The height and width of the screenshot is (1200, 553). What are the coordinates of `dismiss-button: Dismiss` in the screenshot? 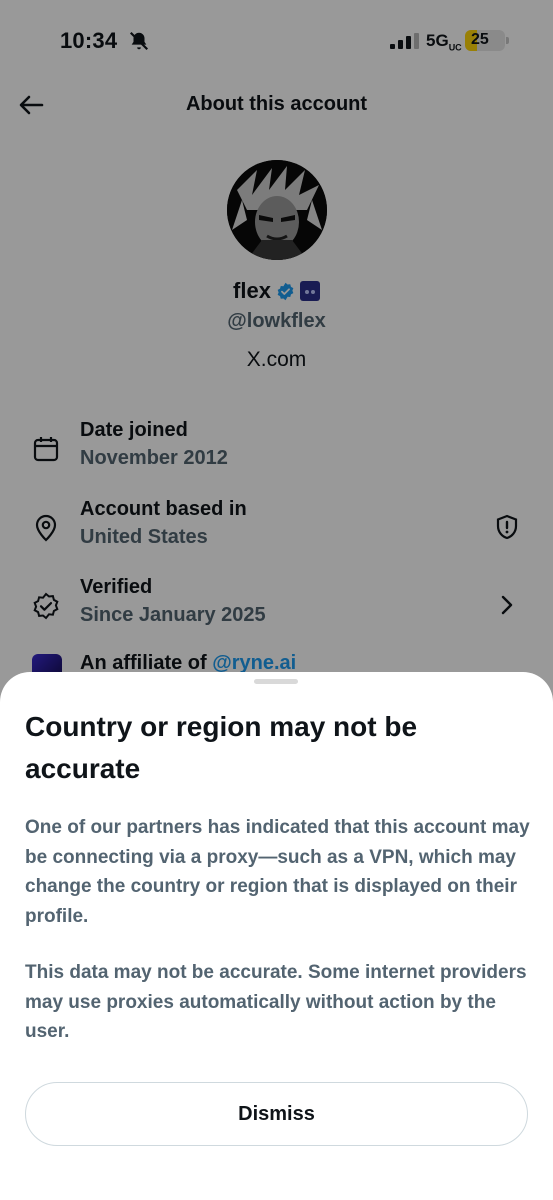 It's located at (276, 1114).